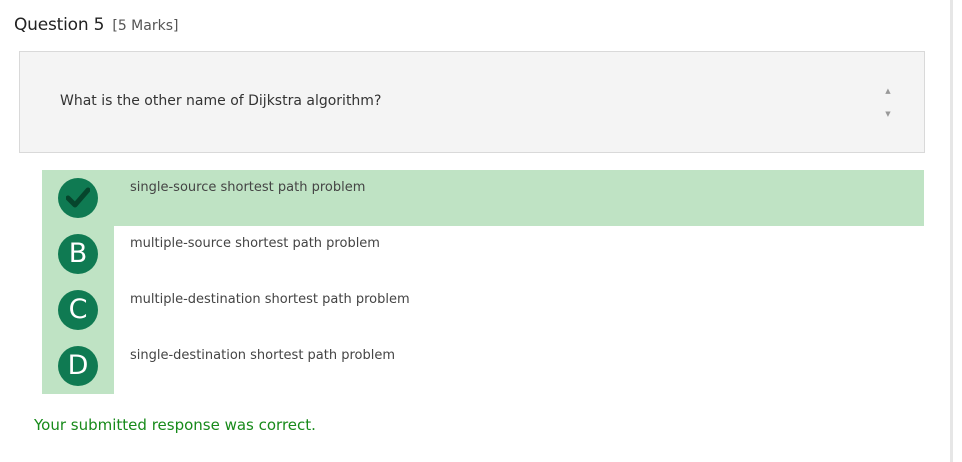 The width and height of the screenshot is (962, 462). What do you see at coordinates (483, 254) in the screenshot?
I see `option-b: B multiple-source shortest path problem` at bounding box center [483, 254].